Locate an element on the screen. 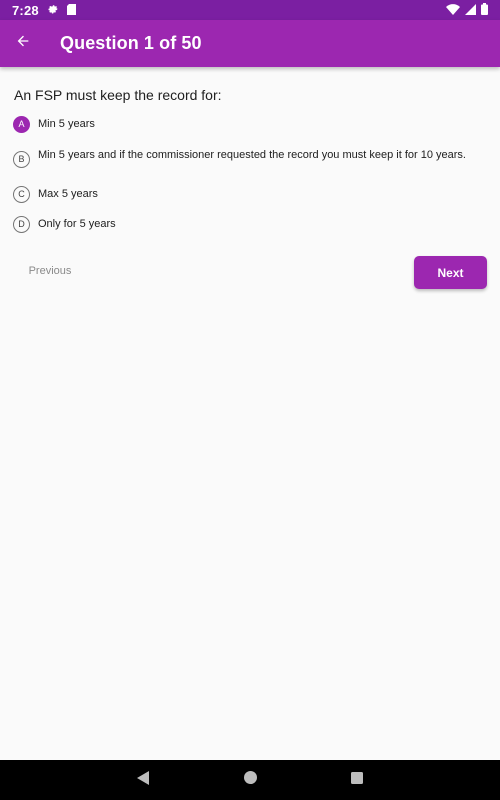 Image resolution: width=500 pixels, height=800 pixels. nav-back-button is located at coordinates (143, 780).